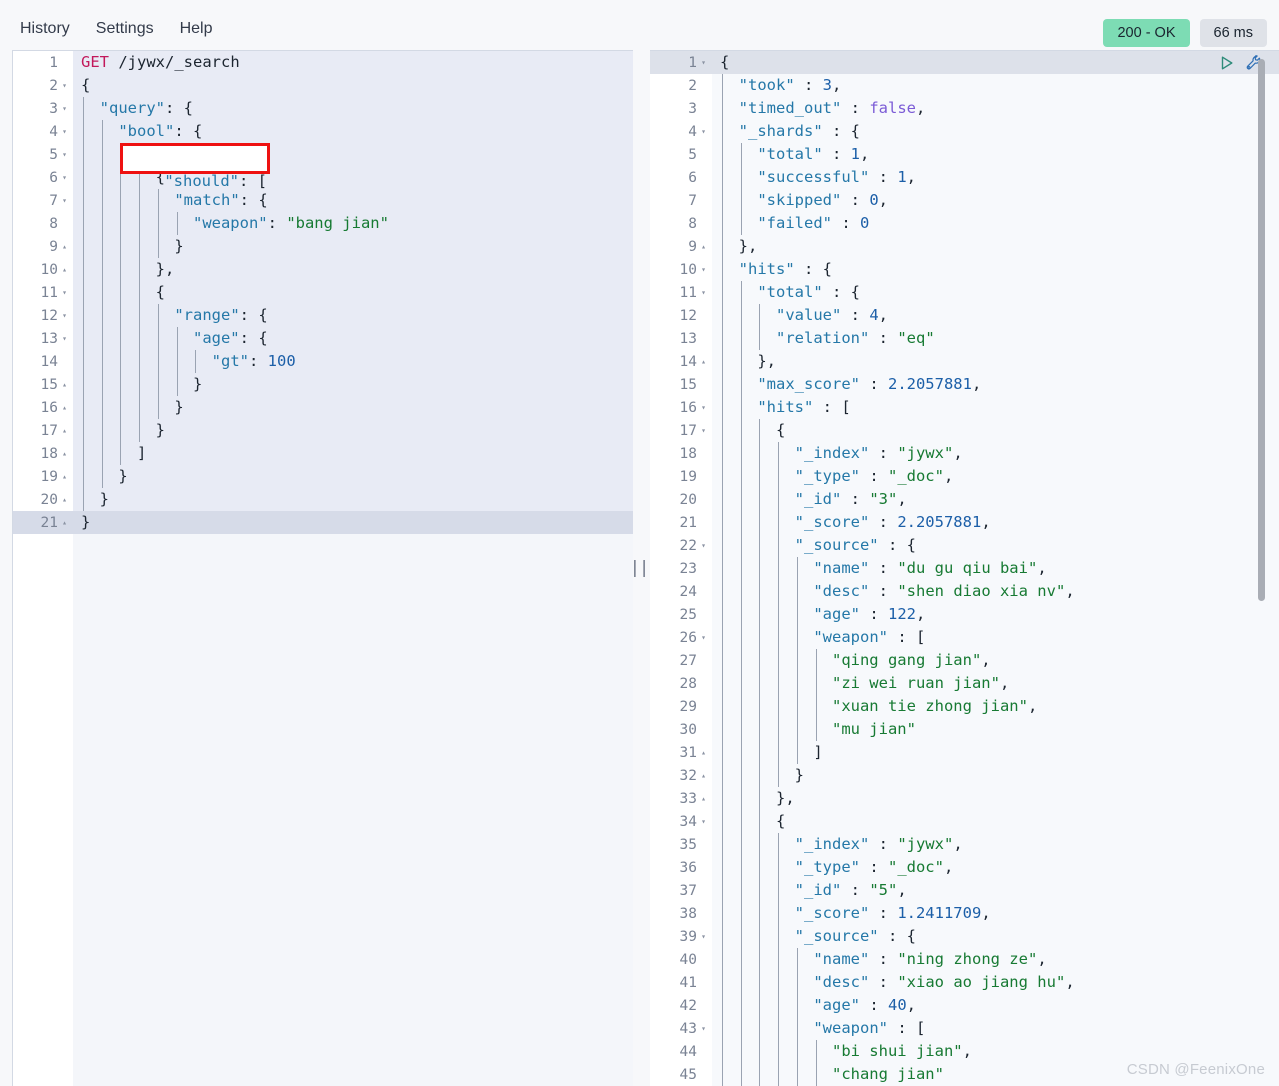 This screenshot has height=1086, width=1279. I want to click on code-line-content: "bool": {, so click(353, 131).